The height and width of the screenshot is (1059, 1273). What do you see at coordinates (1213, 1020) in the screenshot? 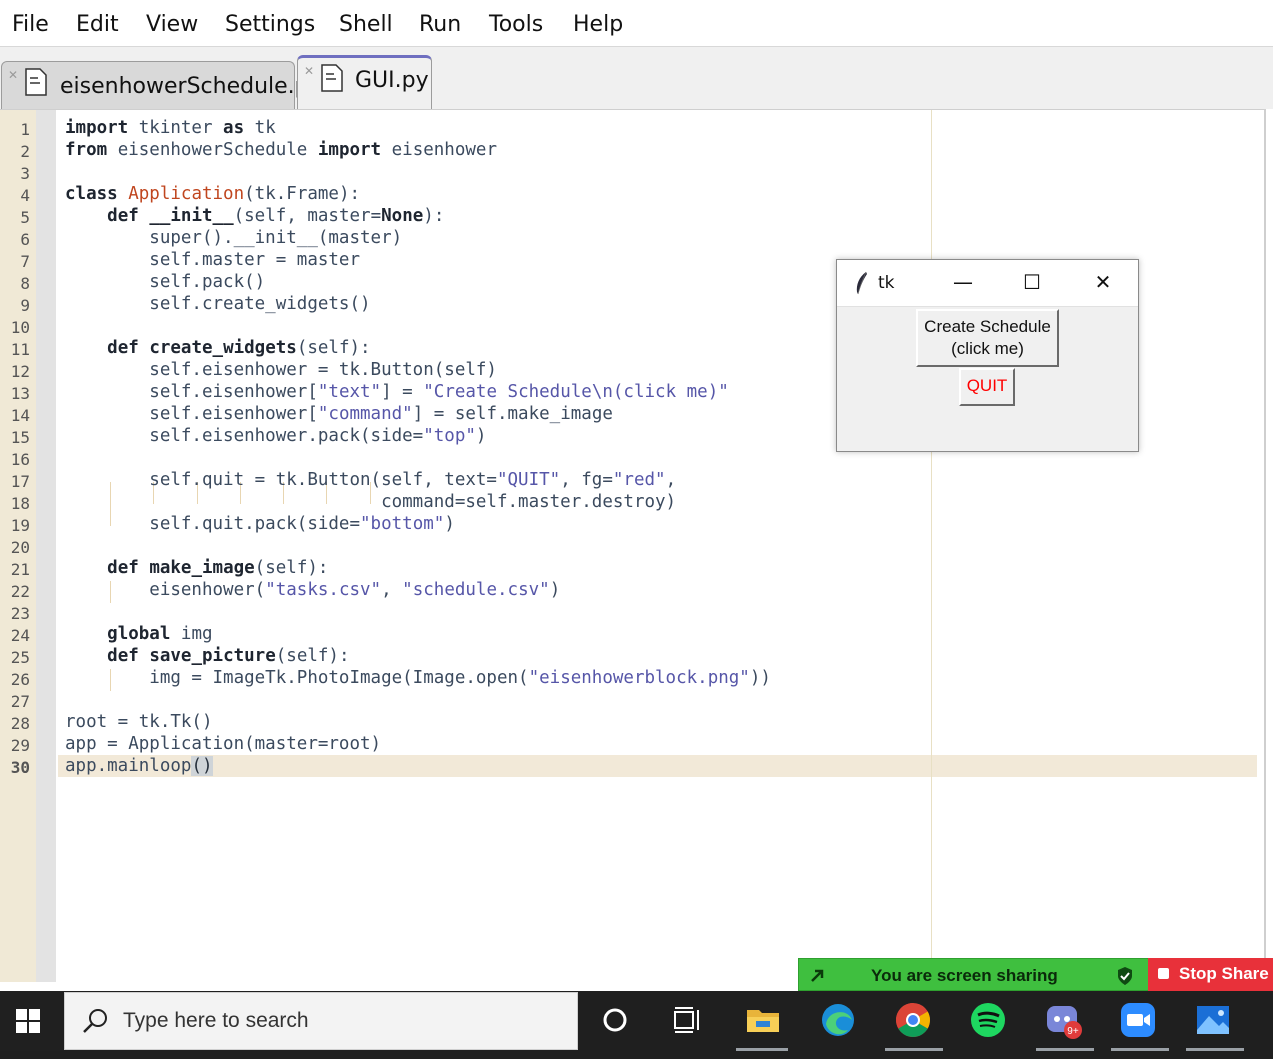
I see `photos-icon` at bounding box center [1213, 1020].